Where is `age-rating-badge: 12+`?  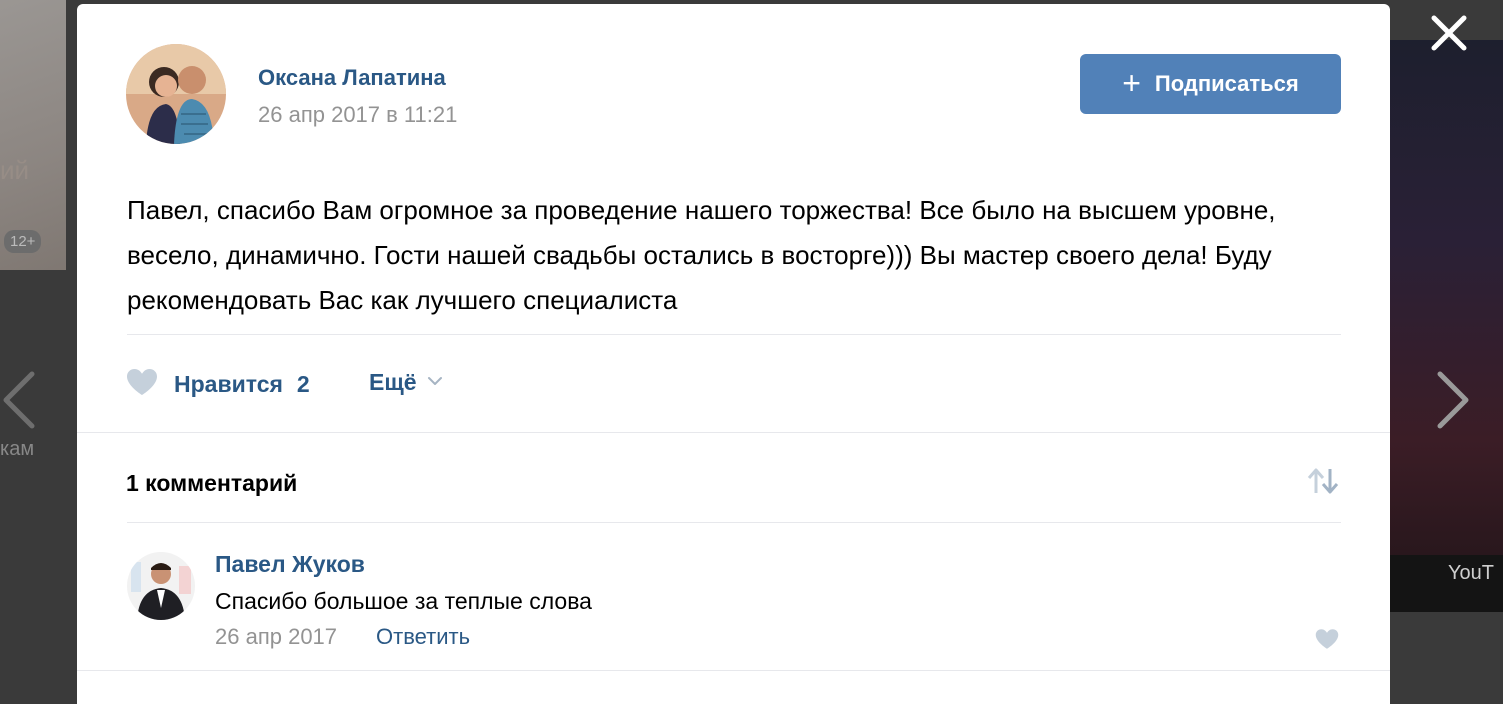
age-rating-badge: 12+ is located at coordinates (23, 241).